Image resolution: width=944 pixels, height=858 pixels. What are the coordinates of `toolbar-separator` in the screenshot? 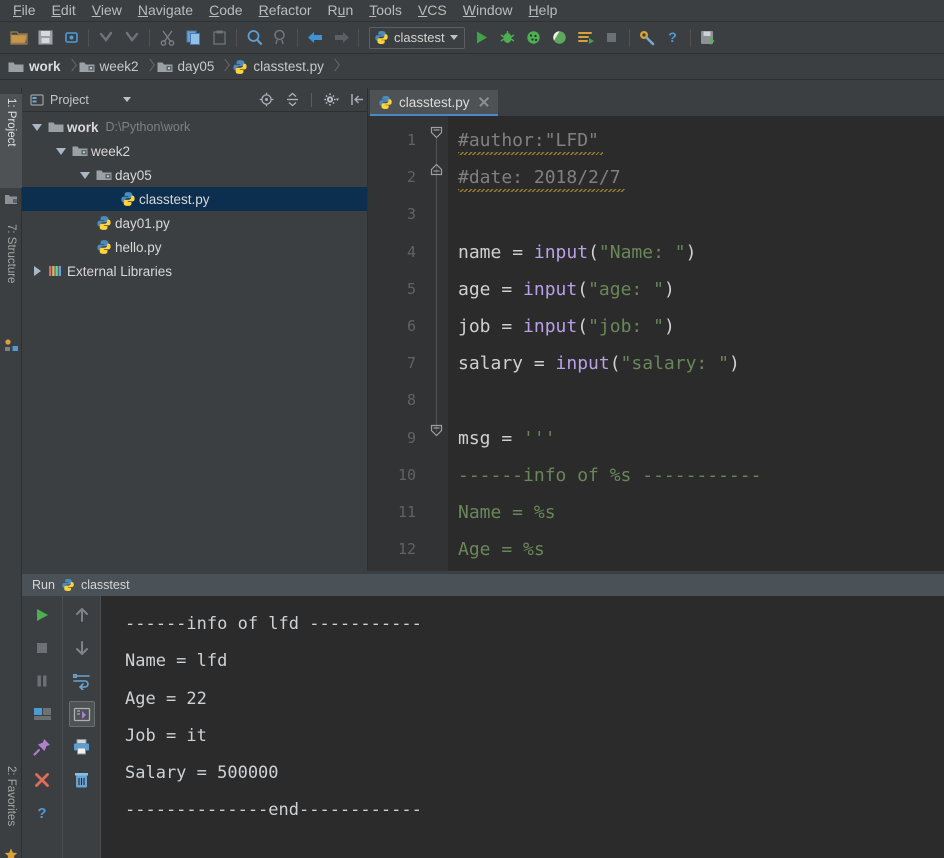 It's located at (629, 37).